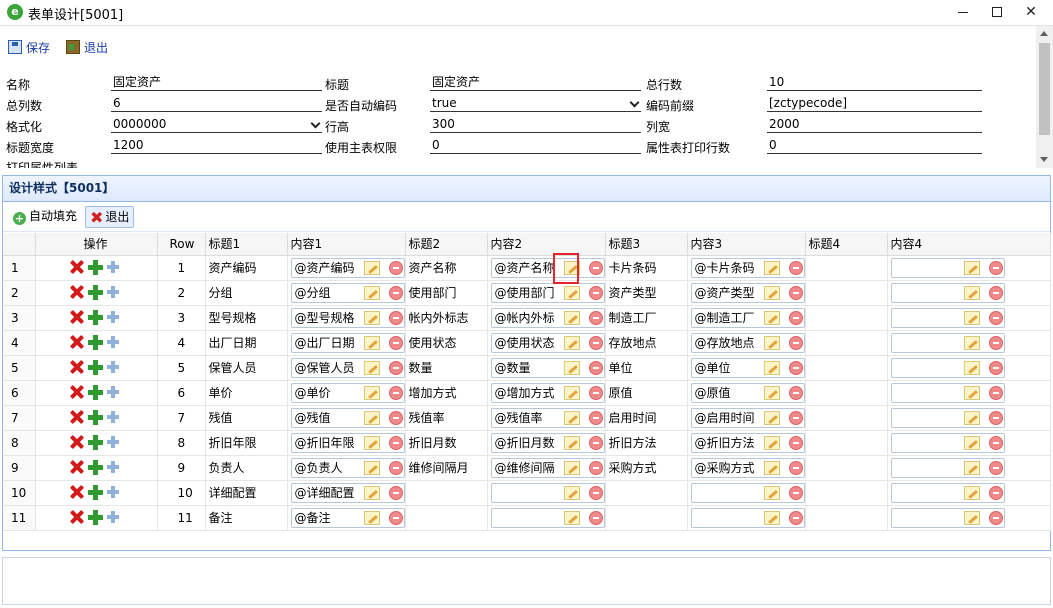 The image size is (1053, 608). I want to click on title-cell: 资产编码, so click(246, 268).